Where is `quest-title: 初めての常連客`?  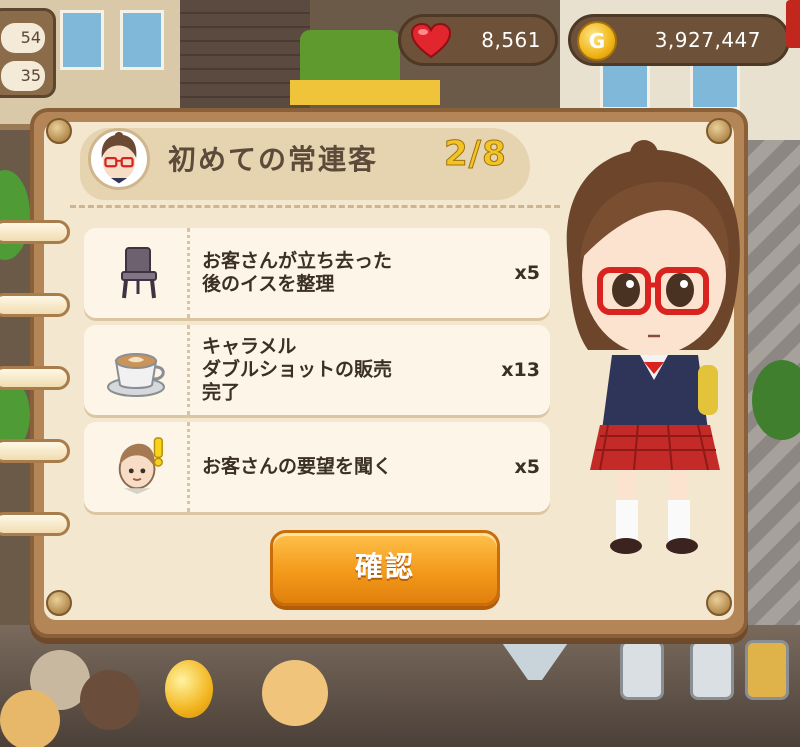
quest-title: 初めての常連客 is located at coordinates (273, 159).